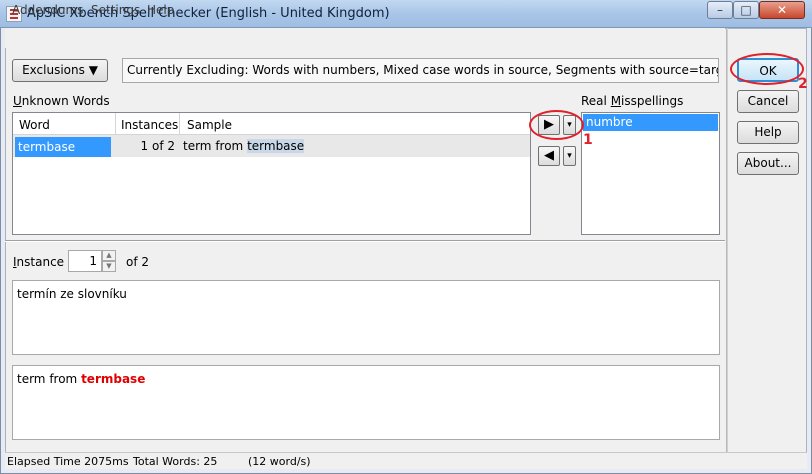  Describe the element at coordinates (47, 10) in the screenshot. I see `menu-addendums: Addendums` at that location.